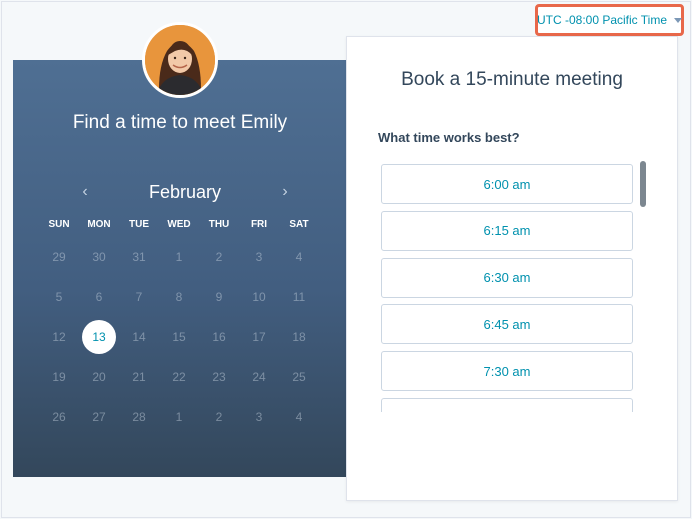 The width and height of the screenshot is (692, 519). Describe the element at coordinates (59, 257) in the screenshot. I see `calendar-day: 29` at that location.